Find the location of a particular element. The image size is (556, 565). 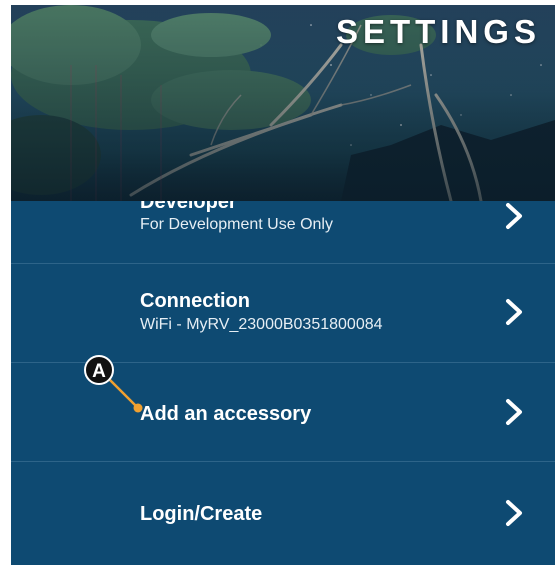

add-accessory-title: Add an accessory is located at coordinates (226, 414).